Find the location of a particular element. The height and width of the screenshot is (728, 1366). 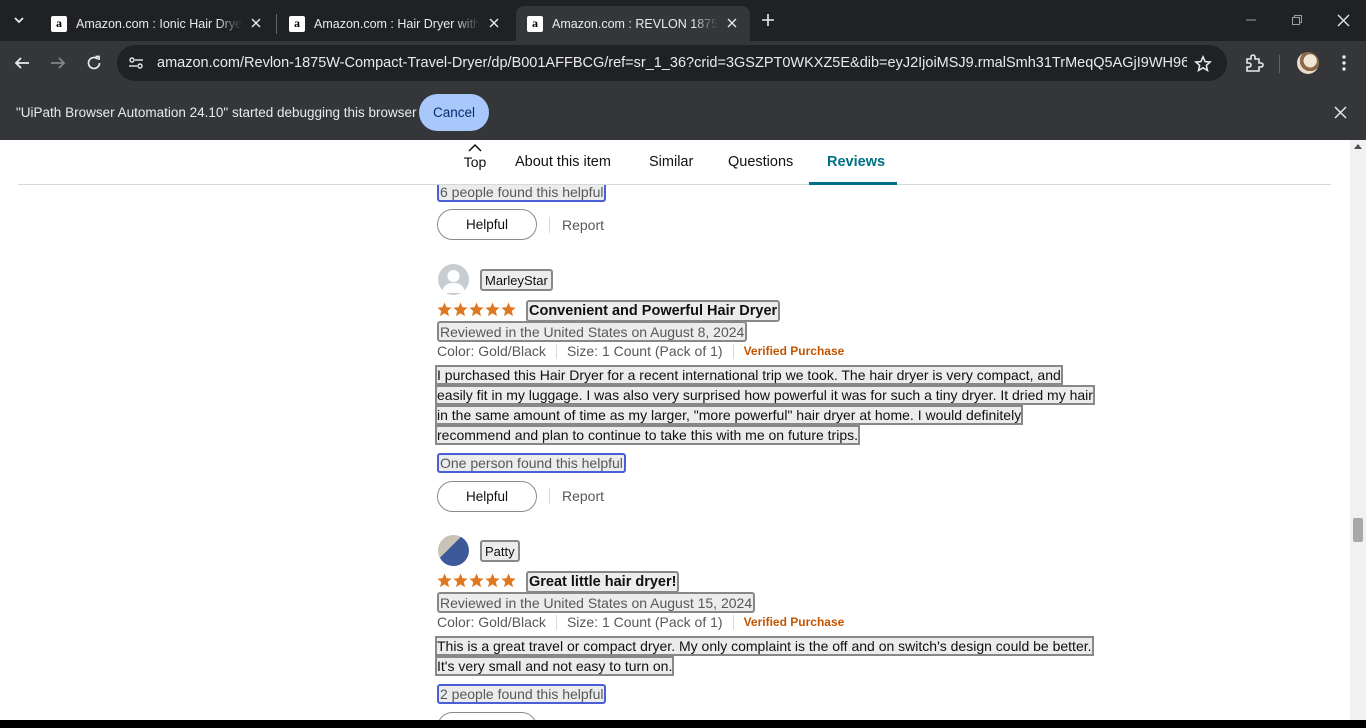

close-icon is located at coordinates (1343, 20).